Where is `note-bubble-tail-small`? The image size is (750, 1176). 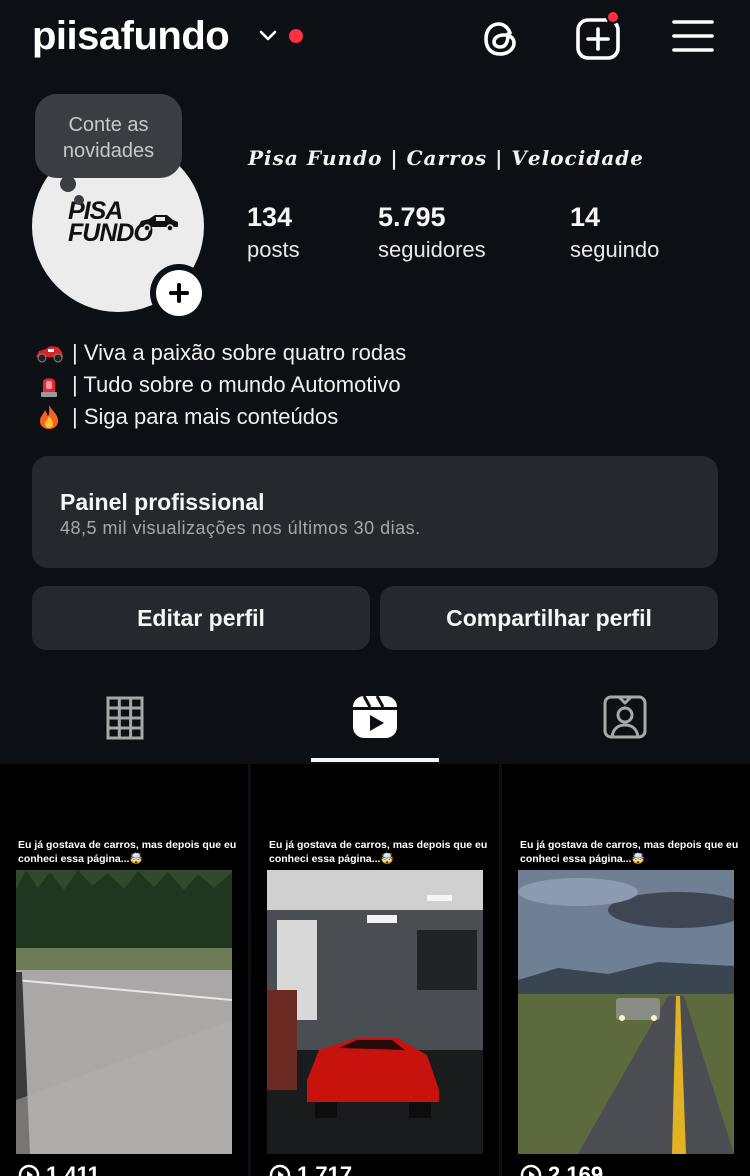
note-bubble-tail-small is located at coordinates (79, 200).